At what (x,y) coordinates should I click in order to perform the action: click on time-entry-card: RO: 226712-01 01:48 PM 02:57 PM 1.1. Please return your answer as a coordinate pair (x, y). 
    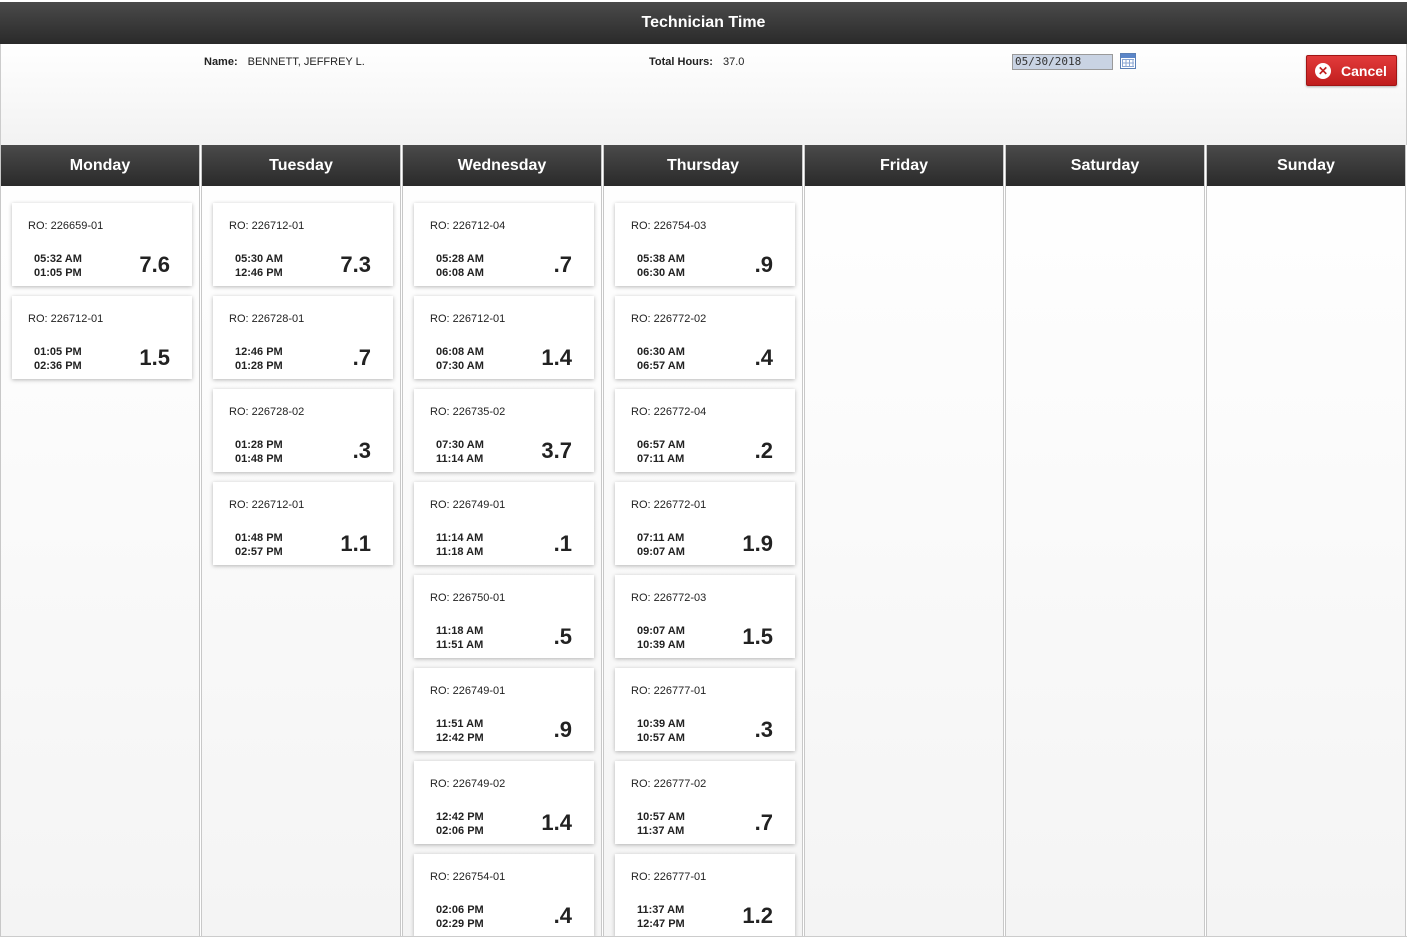
    Looking at the image, I should click on (303, 523).